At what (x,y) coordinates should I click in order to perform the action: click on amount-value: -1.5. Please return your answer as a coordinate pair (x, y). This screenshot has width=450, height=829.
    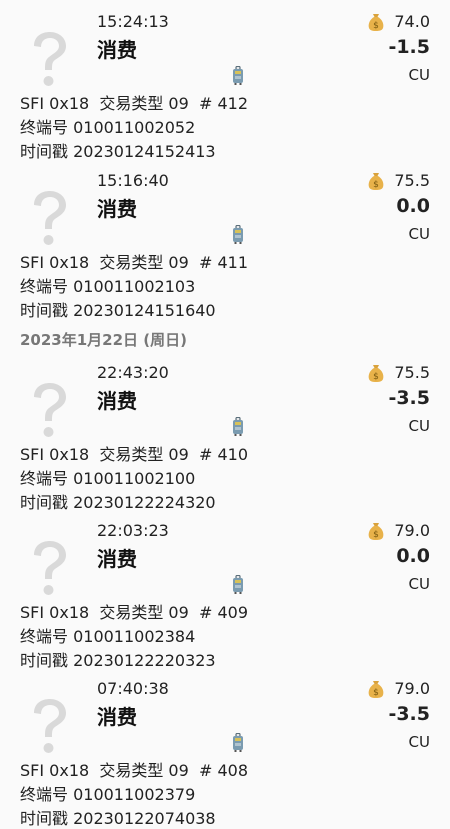
    Looking at the image, I should click on (409, 47).